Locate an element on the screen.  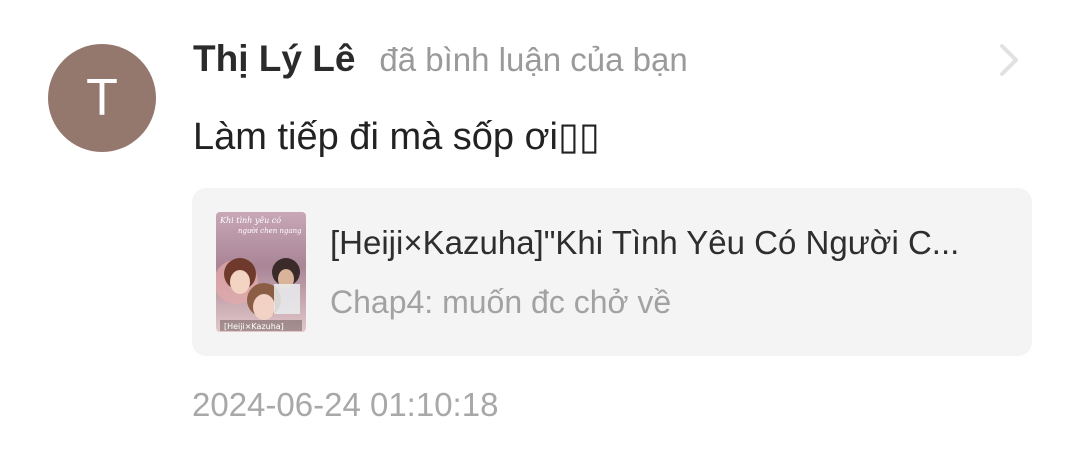
chevron-right-icon is located at coordinates (1009, 60).